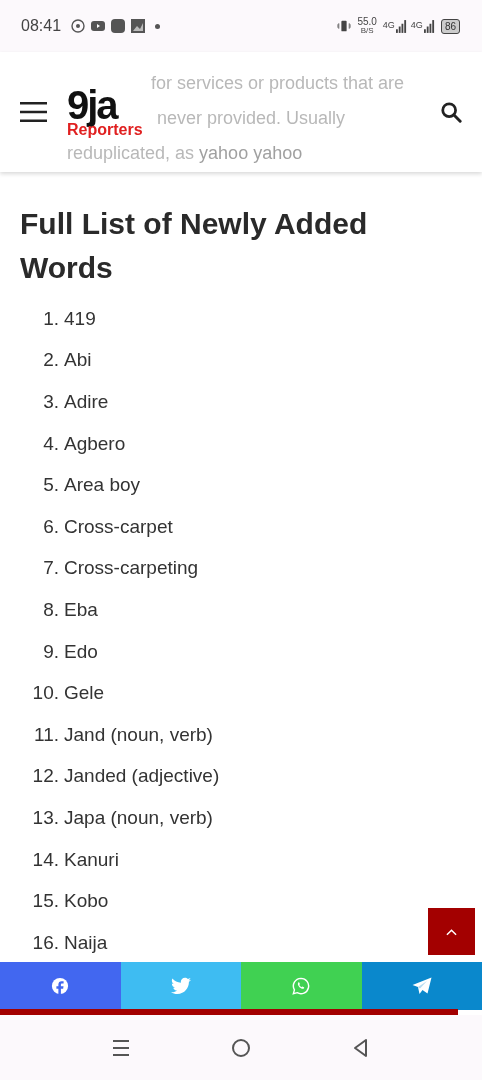 The height and width of the screenshot is (1080, 482). I want to click on recent-apps-icon, so click(121, 1047).